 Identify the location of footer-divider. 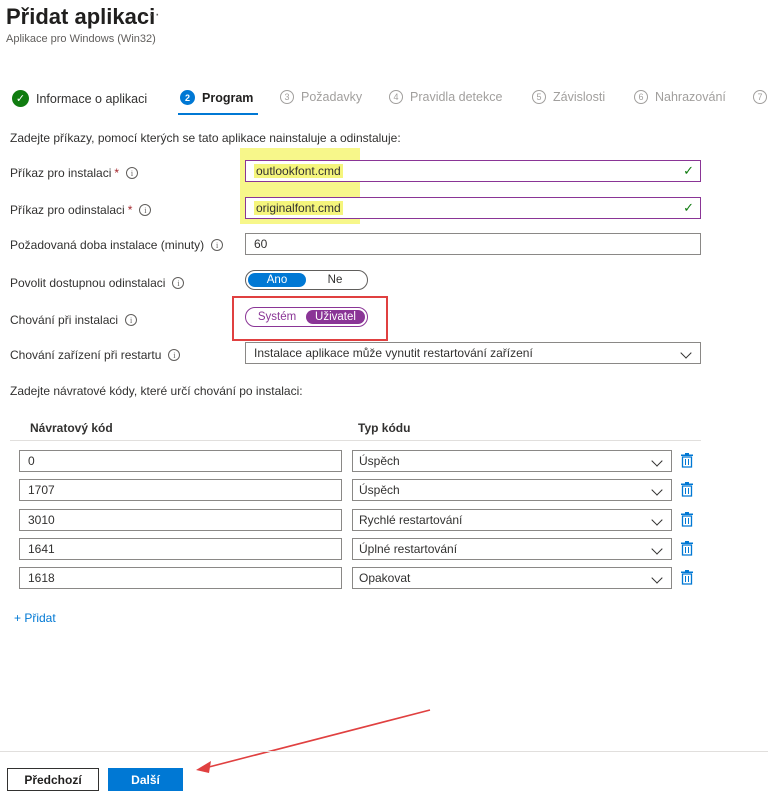
(384, 751).